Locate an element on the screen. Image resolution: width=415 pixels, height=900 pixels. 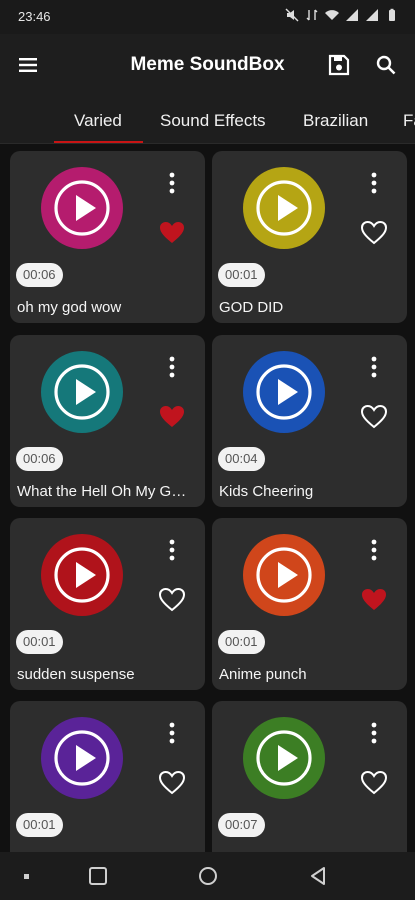
data-icon is located at coordinates (312, 15).